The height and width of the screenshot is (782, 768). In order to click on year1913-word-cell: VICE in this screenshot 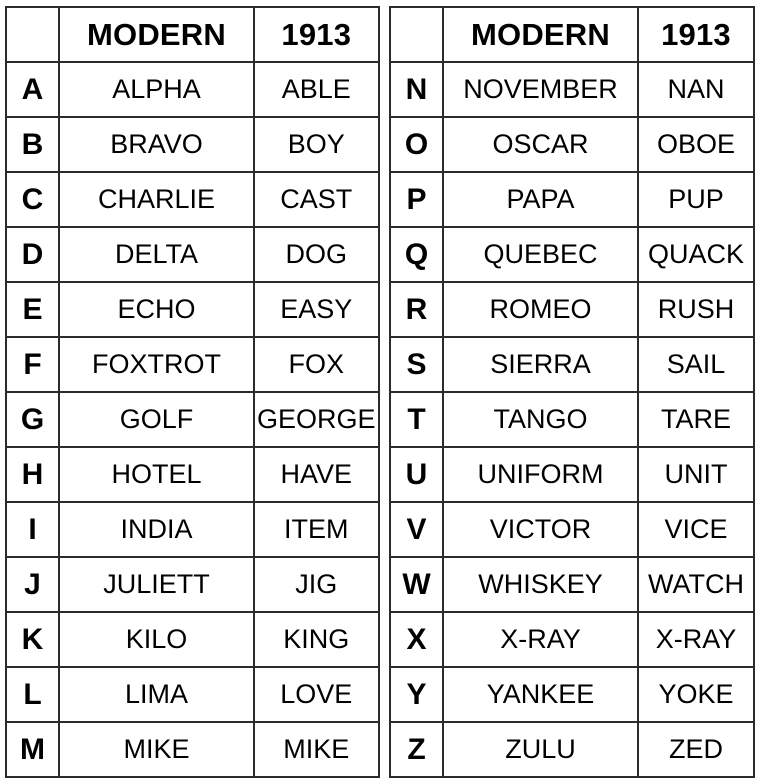, I will do `click(696, 529)`.